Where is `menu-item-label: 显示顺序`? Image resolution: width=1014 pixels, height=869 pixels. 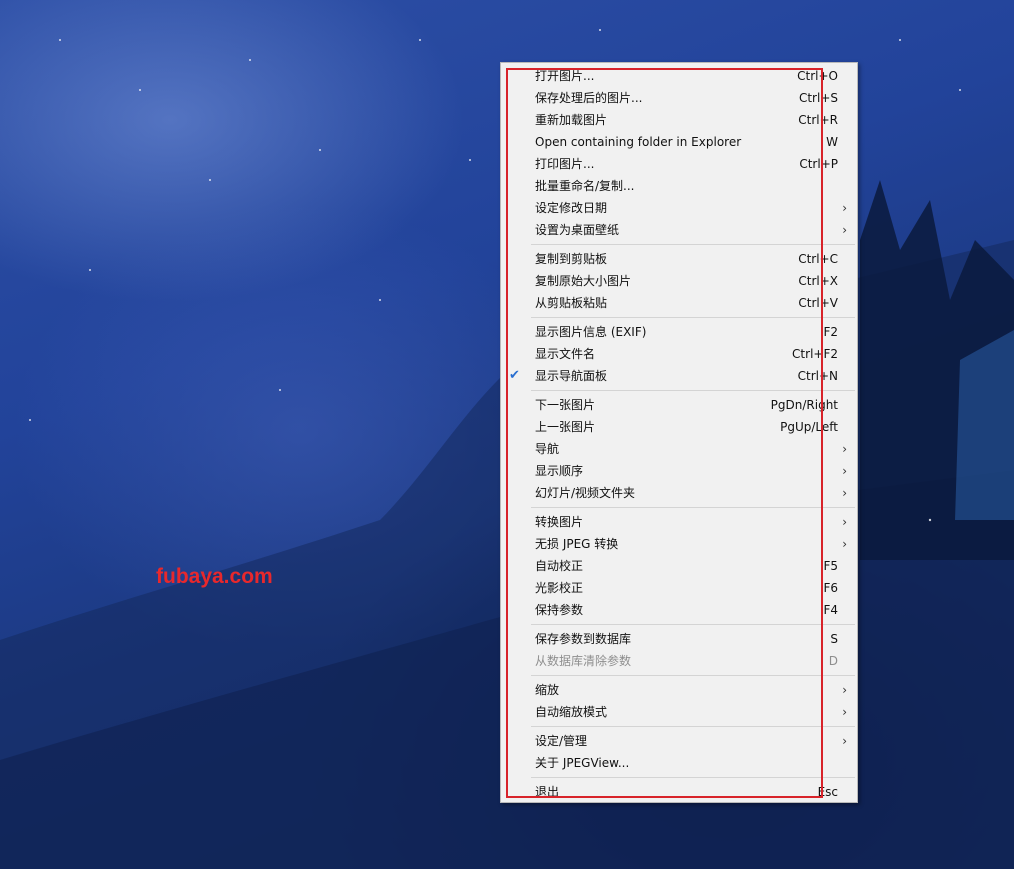 menu-item-label: 显示顺序 is located at coordinates (559, 471).